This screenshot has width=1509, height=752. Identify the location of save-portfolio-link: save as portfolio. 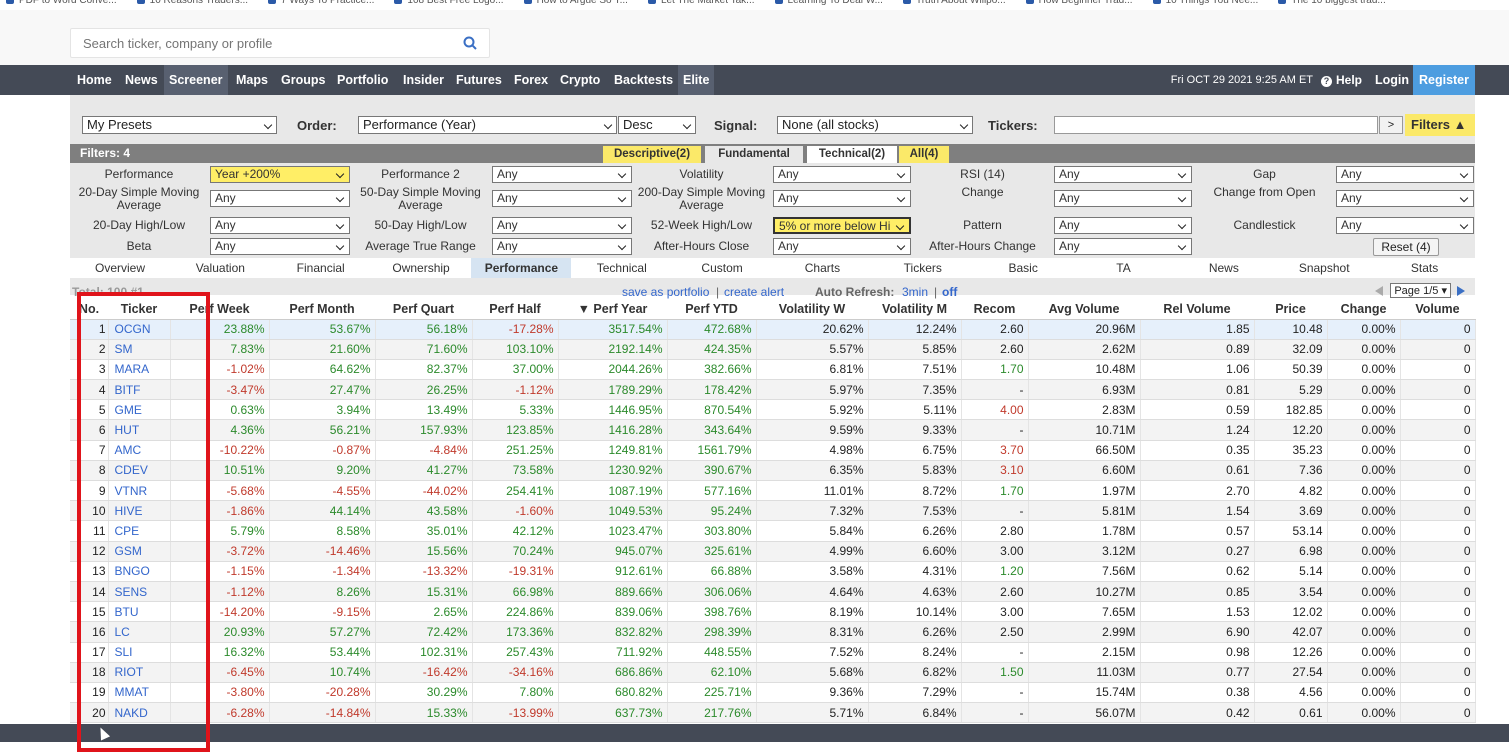
(665, 292).